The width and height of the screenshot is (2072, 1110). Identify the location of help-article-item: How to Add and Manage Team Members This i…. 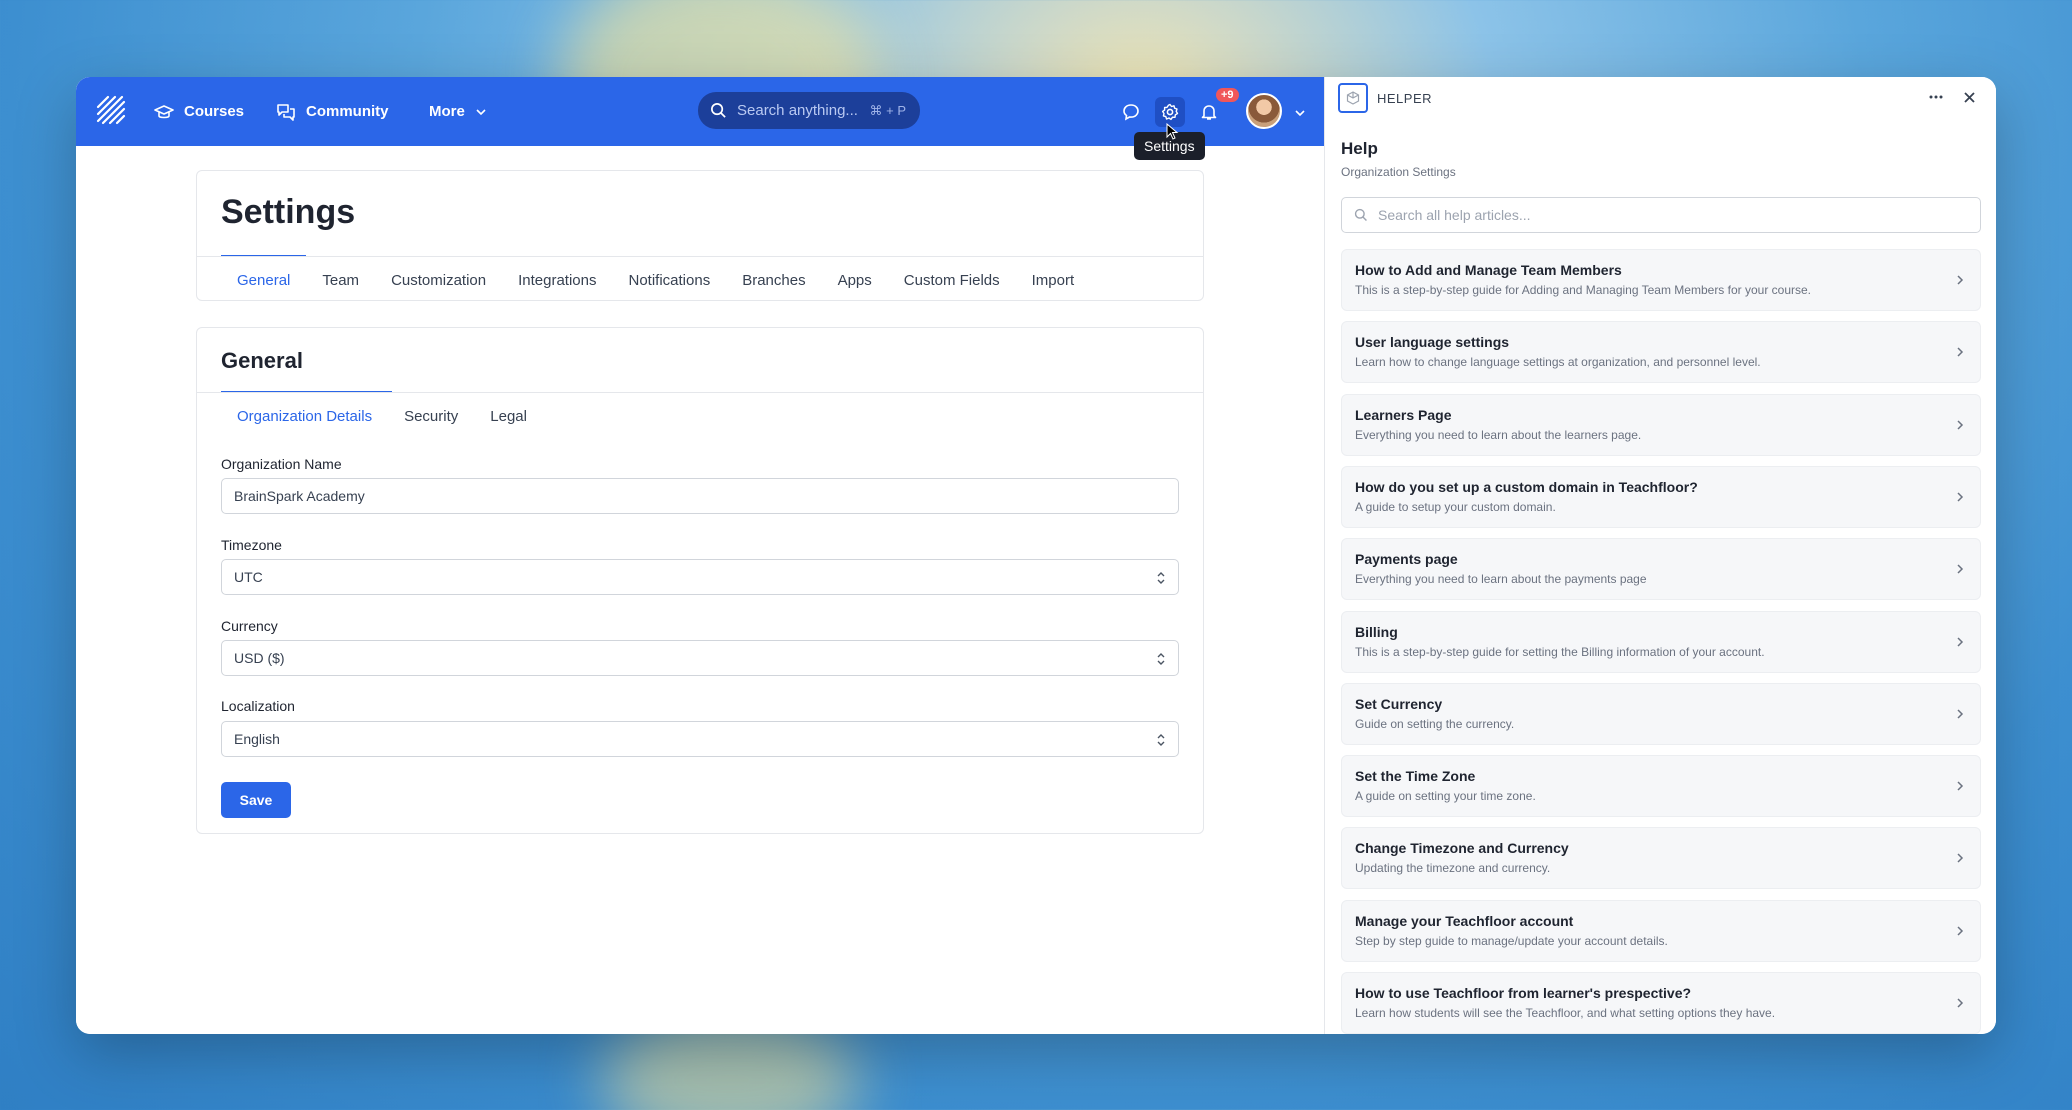
(1661, 280).